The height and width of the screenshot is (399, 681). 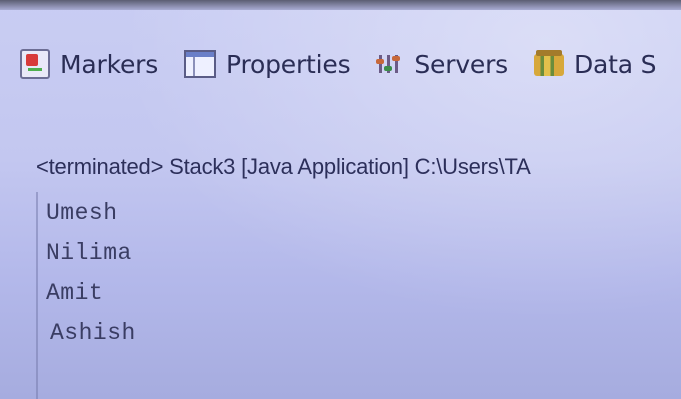 What do you see at coordinates (75, 293) in the screenshot?
I see `console-line: Amit` at bounding box center [75, 293].